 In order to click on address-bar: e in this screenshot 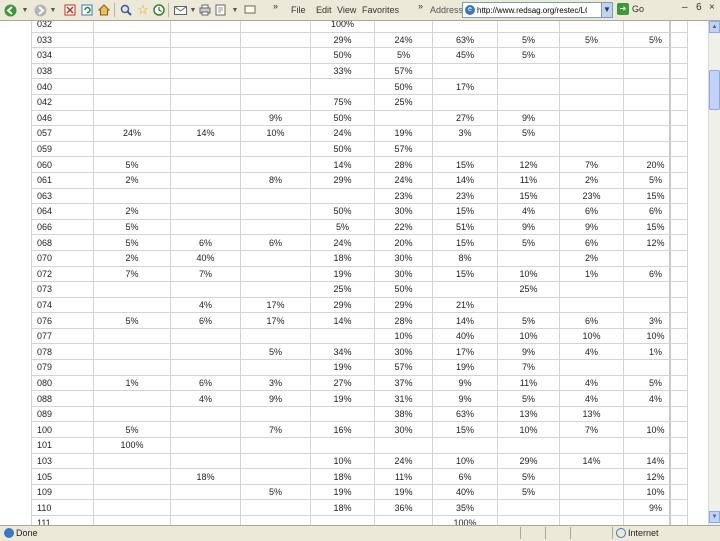, I will do `click(532, 10)`.